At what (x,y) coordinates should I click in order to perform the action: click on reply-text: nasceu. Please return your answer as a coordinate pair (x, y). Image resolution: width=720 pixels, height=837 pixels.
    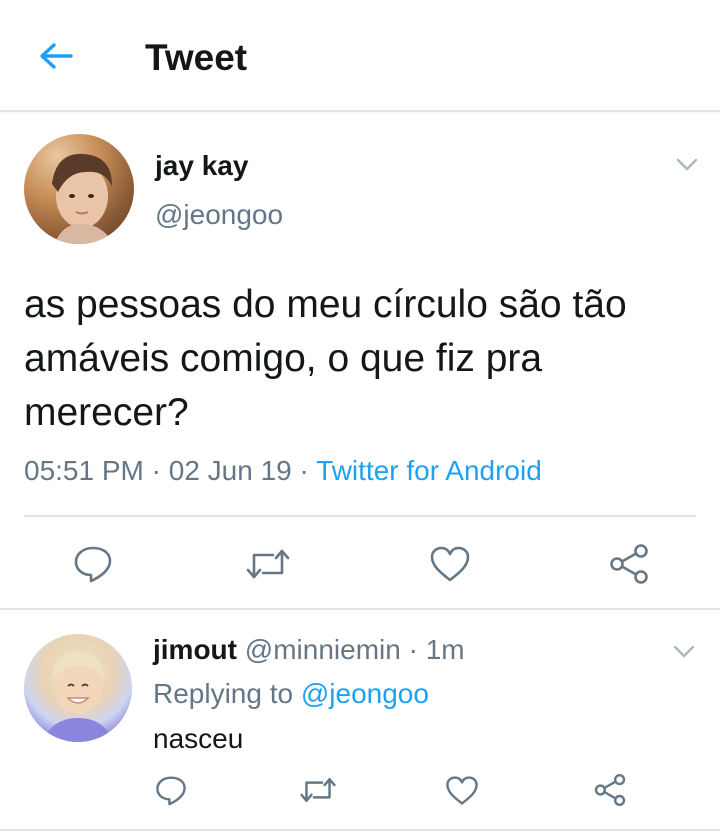
    Looking at the image, I should click on (198, 738).